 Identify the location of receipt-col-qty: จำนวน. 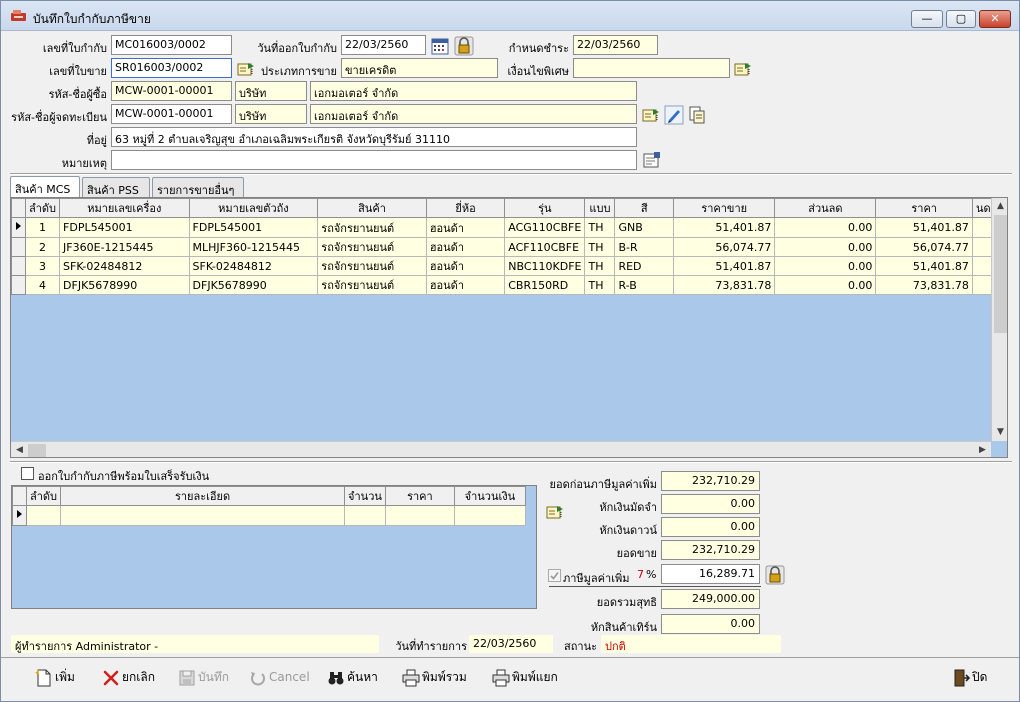
(365, 496).